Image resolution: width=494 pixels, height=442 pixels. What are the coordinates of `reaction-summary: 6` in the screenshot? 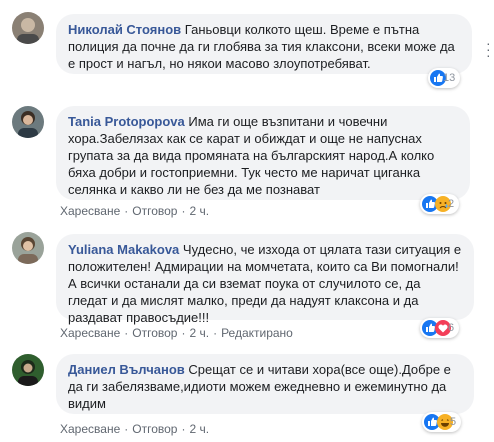 It's located at (440, 328).